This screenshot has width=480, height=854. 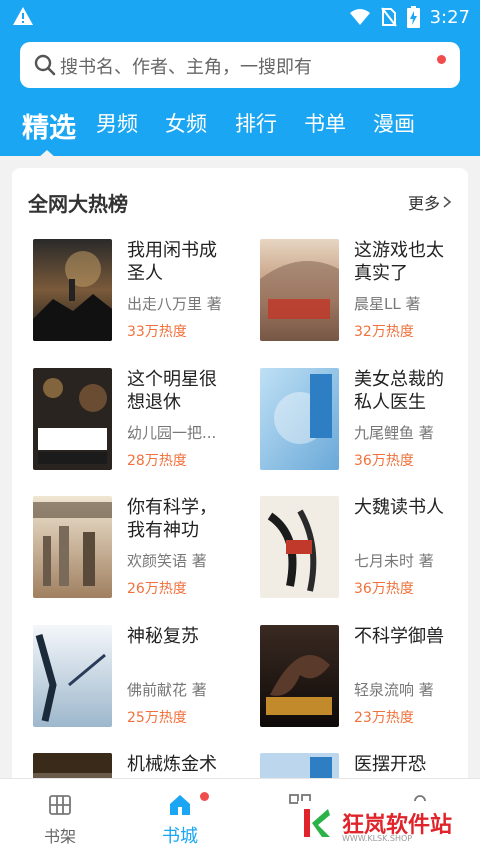 What do you see at coordinates (78, 204) in the screenshot?
I see `section-title: 全网大热榜` at bounding box center [78, 204].